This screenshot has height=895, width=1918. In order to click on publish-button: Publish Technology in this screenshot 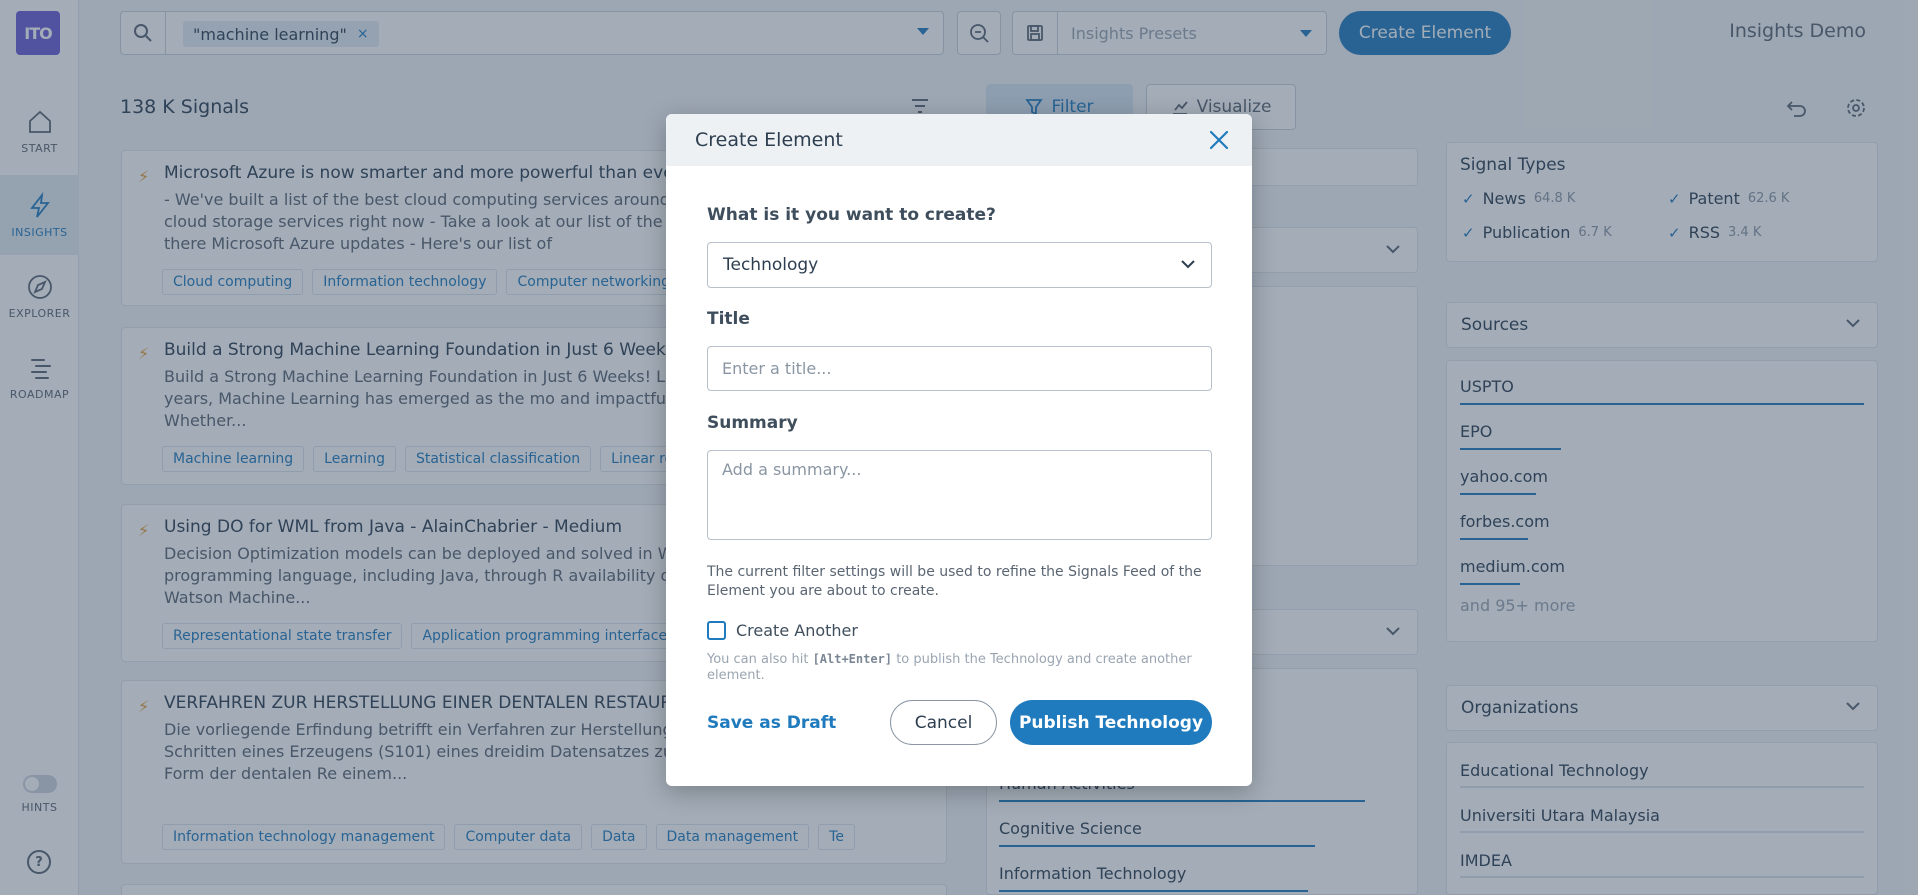, I will do `click(1111, 722)`.